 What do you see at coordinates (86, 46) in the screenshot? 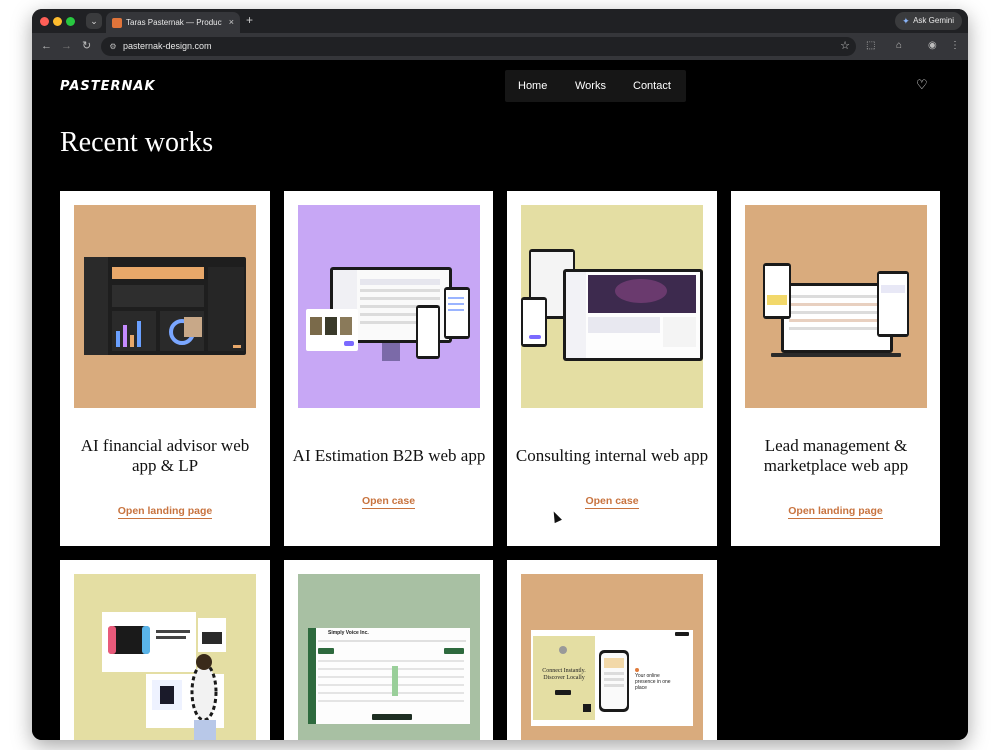
I see `reload-icon: ↻` at bounding box center [86, 46].